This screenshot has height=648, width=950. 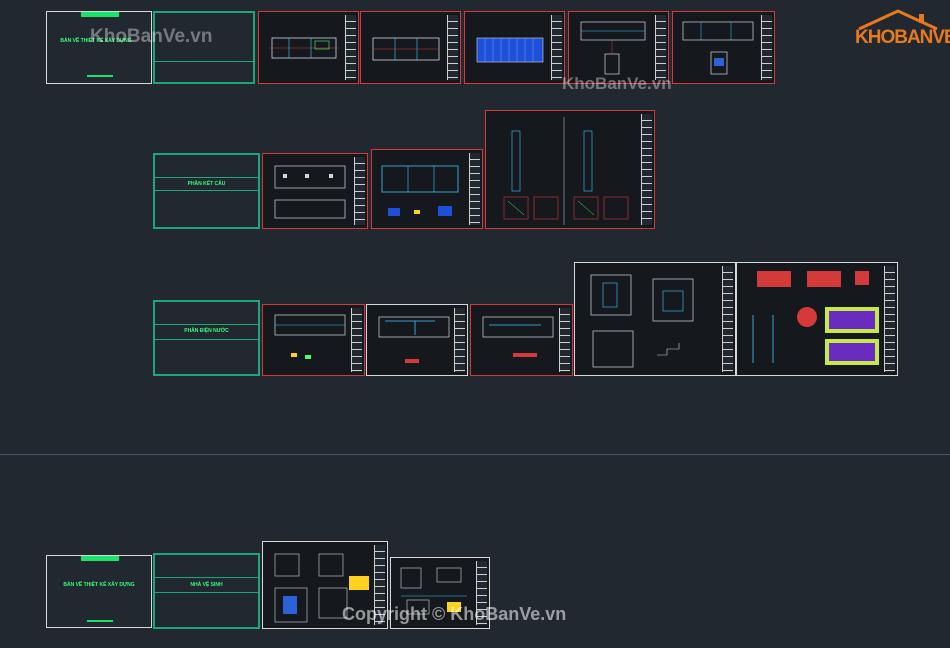 What do you see at coordinates (642, 321) in the screenshot?
I see `septic-tank-detail-drawing` at bounding box center [642, 321].